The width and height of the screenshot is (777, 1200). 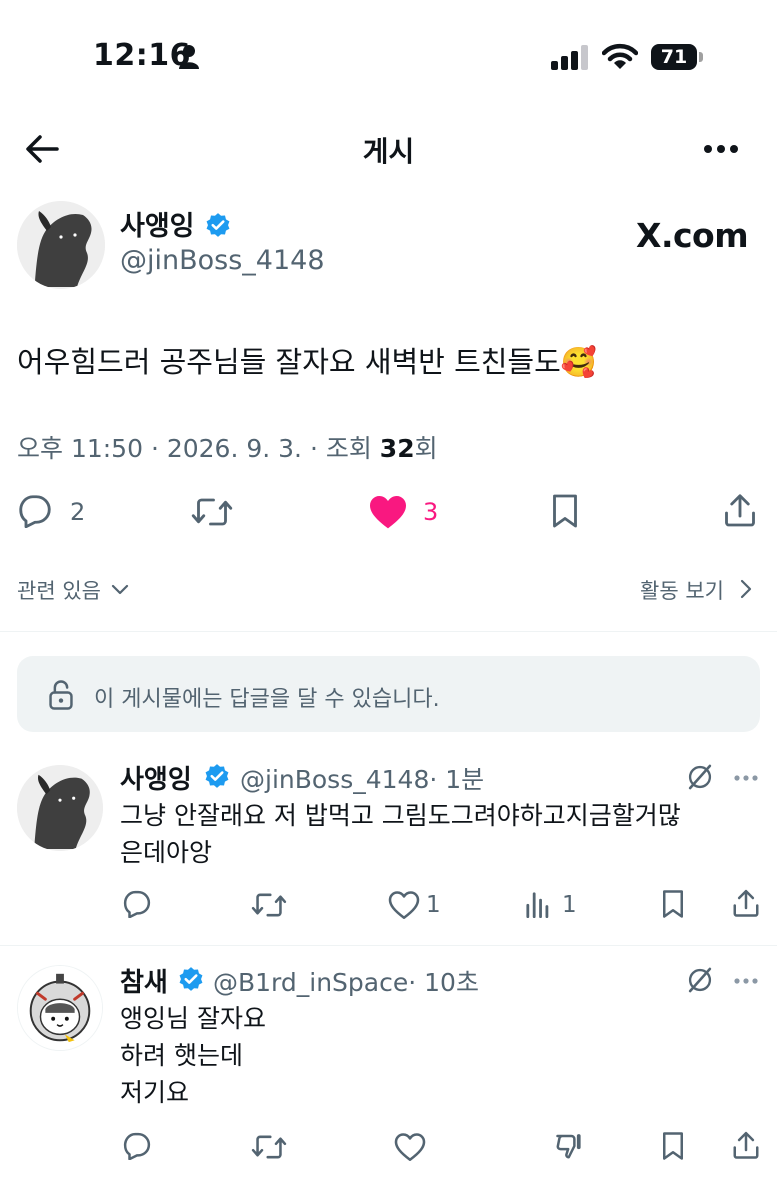 I want to click on like-count: 3, so click(x=431, y=512).